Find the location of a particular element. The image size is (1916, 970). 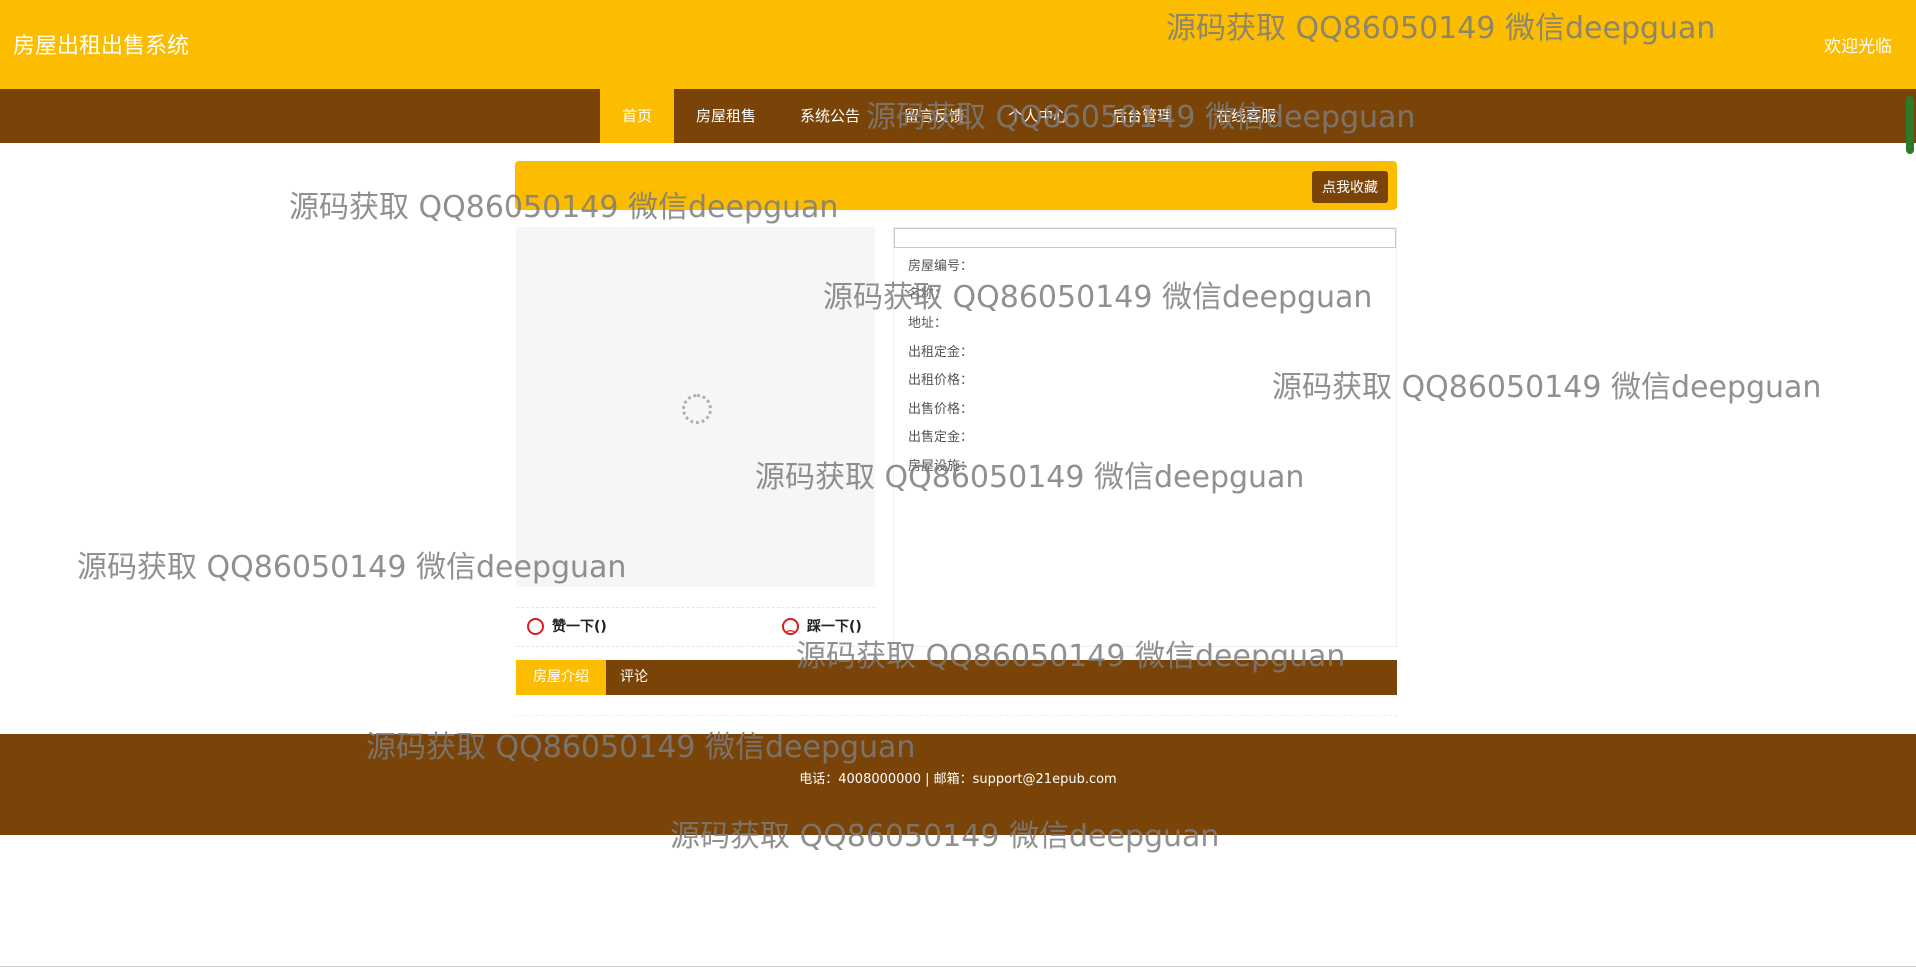

header-bar: 房屋出租出售系统 欢迎光临 is located at coordinates (958, 44).